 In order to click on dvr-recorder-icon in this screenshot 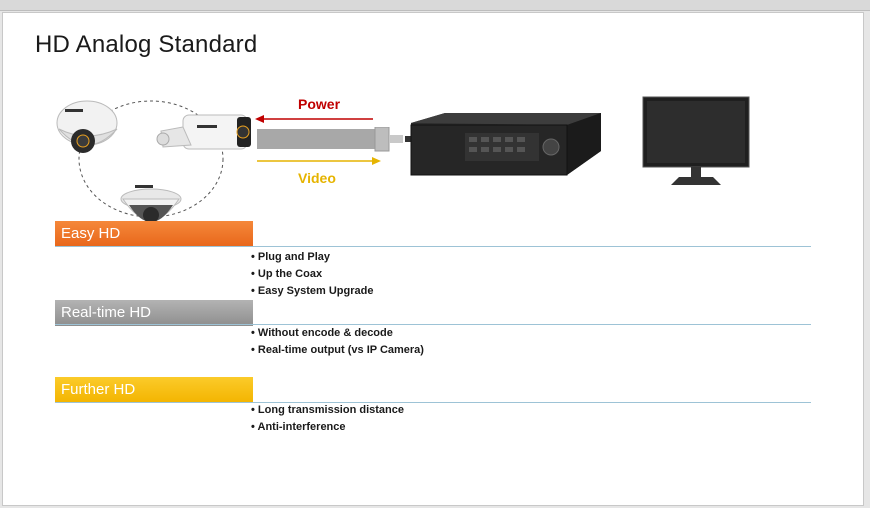, I will do `click(505, 144)`.